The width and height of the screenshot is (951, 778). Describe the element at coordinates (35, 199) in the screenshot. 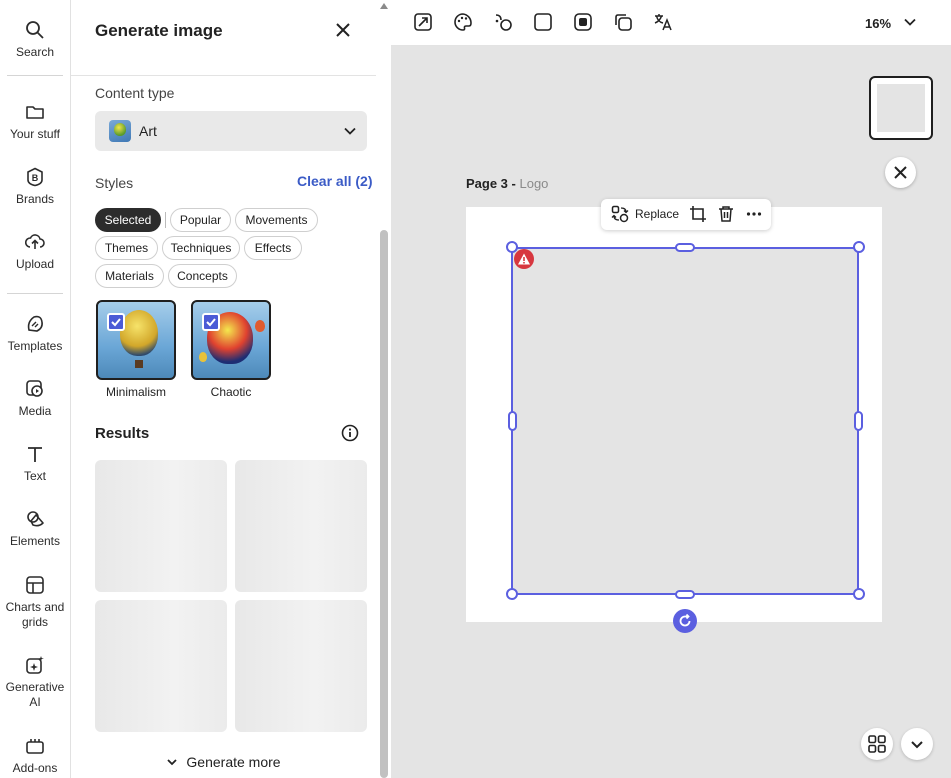

I see `rail-label: Brands` at that location.